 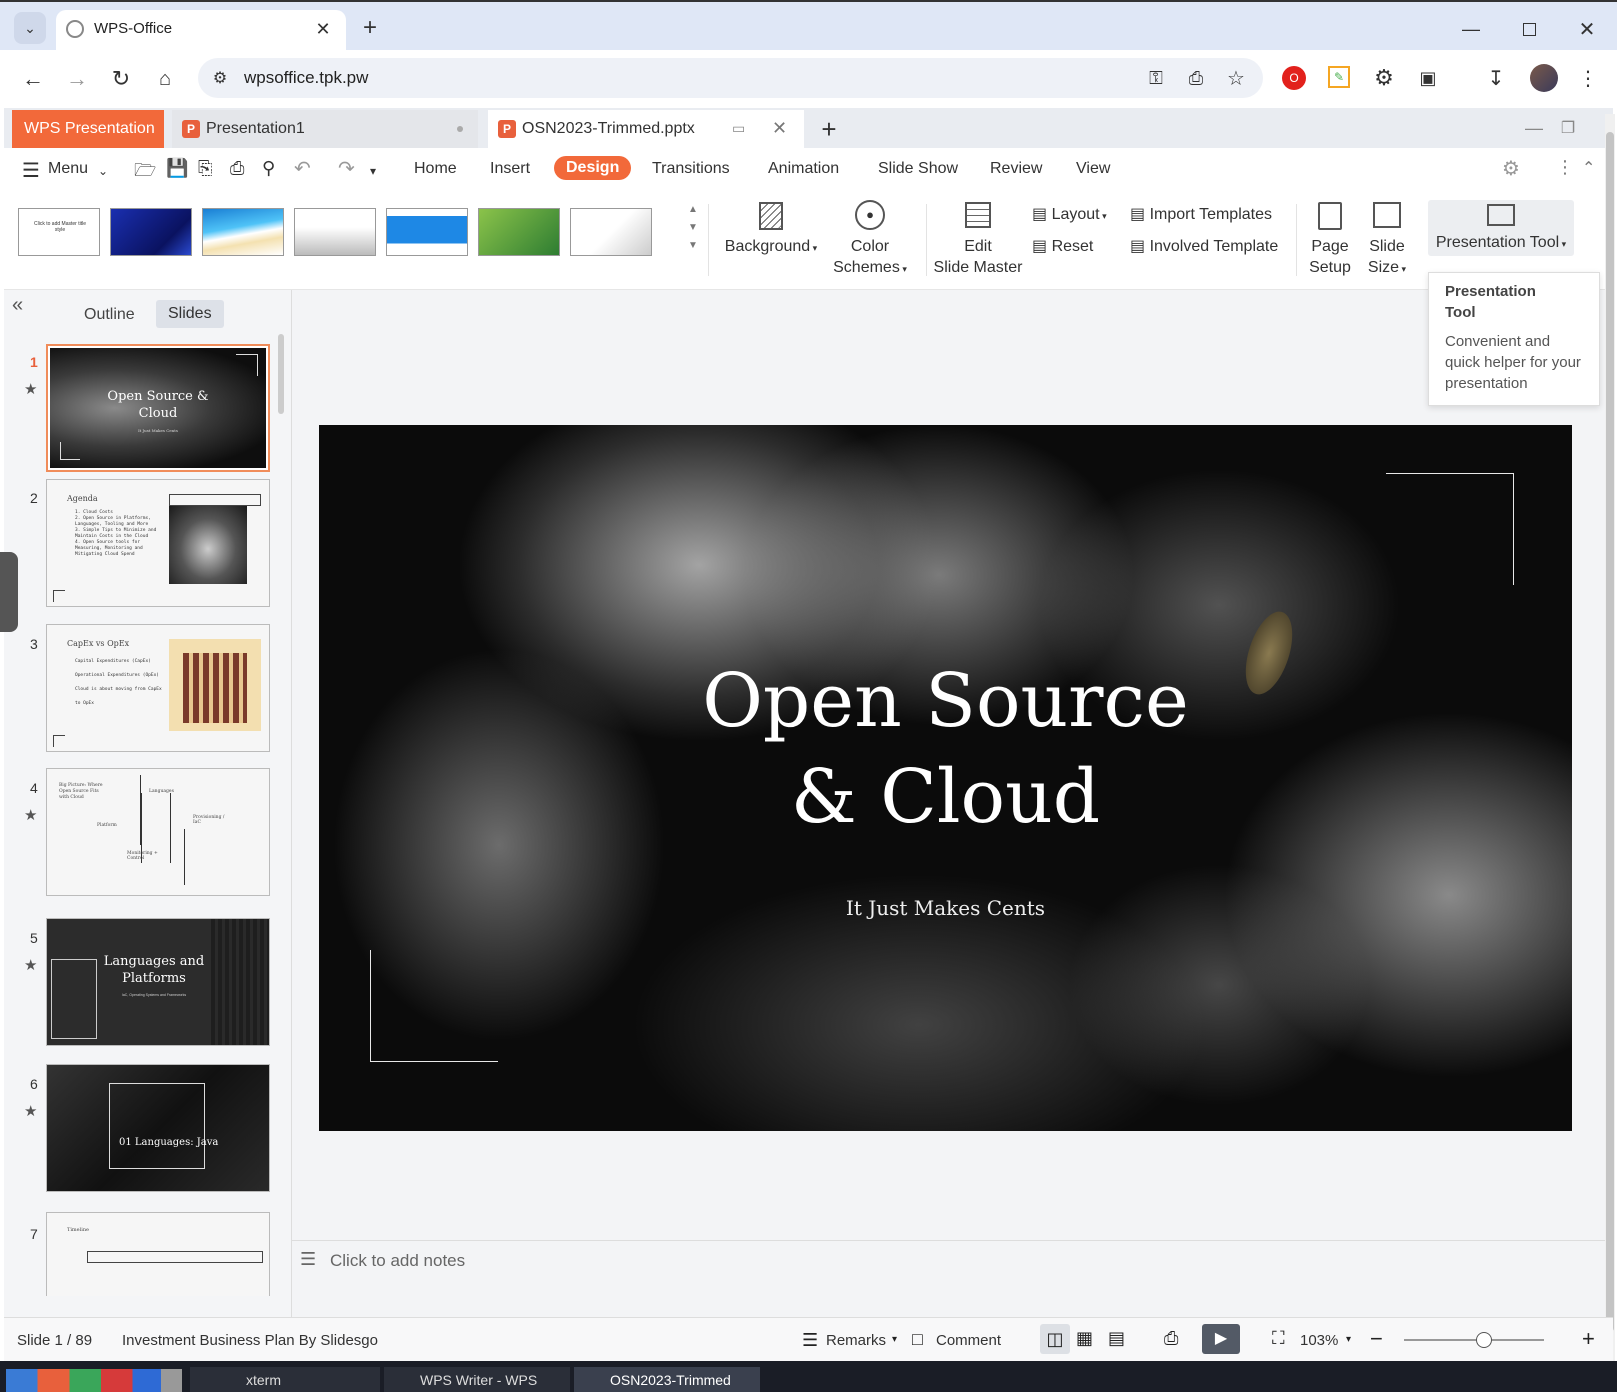 I want to click on presenter-tools-icon: ⎙, so click(x=1171, y=1338).